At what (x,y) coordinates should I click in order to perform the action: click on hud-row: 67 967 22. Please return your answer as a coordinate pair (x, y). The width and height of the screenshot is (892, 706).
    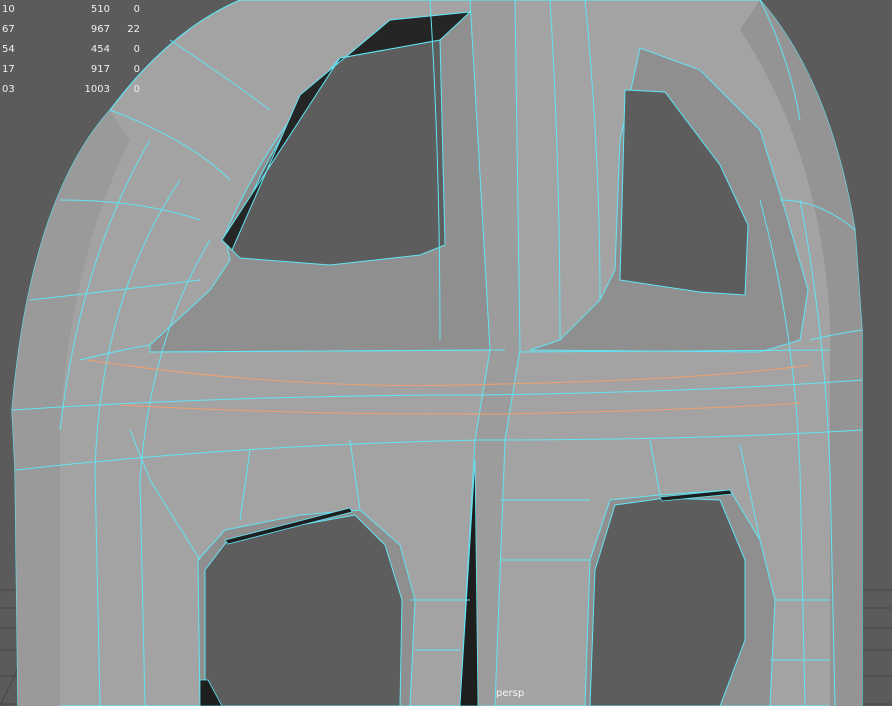
    Looking at the image, I should click on (75, 30).